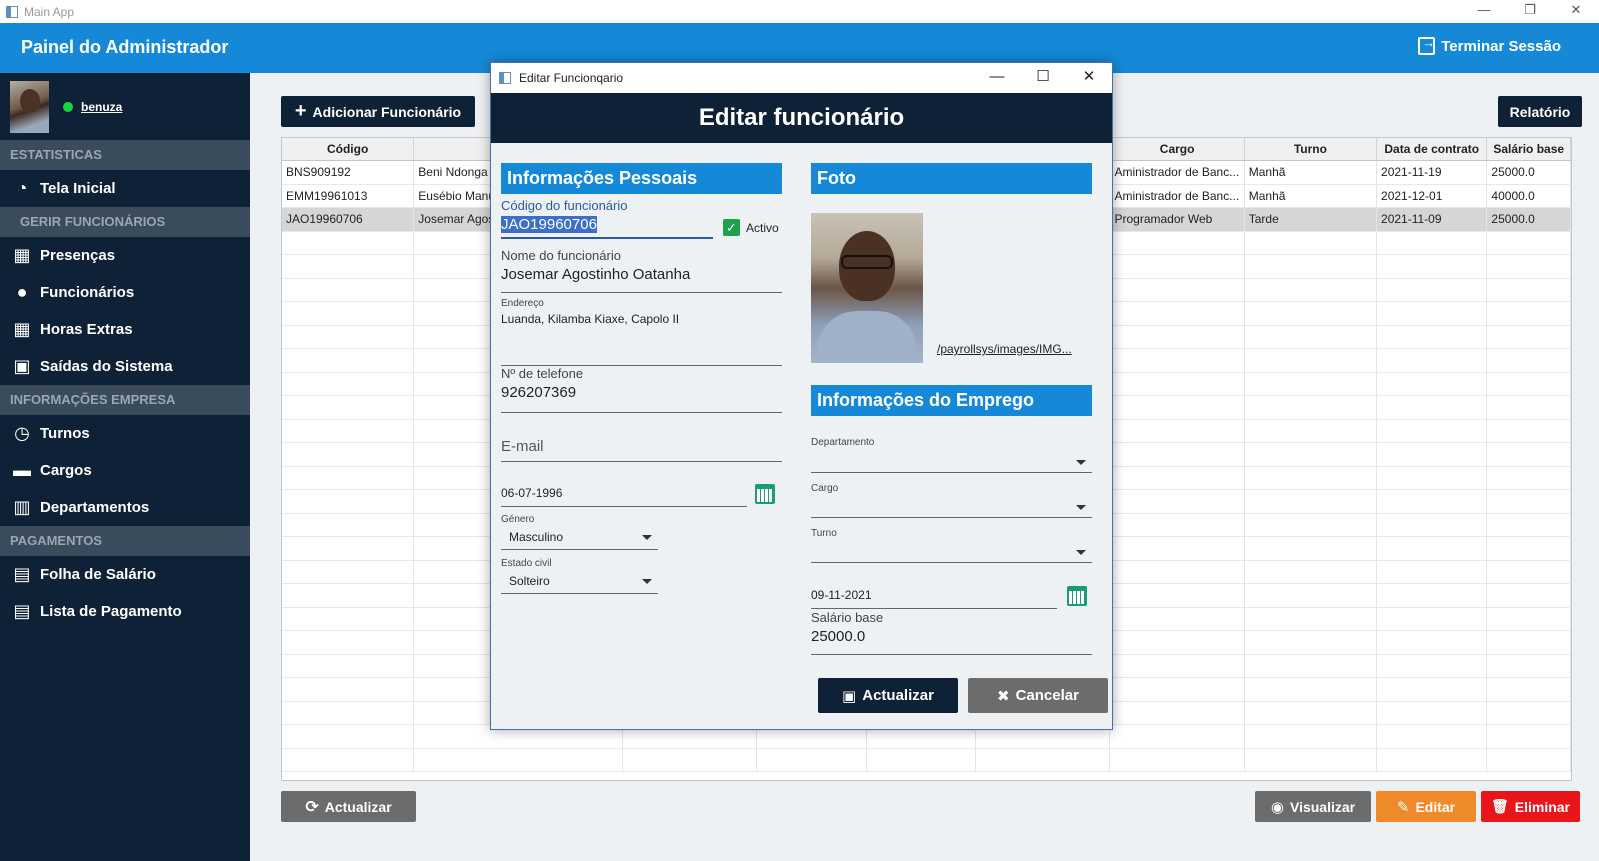 The image size is (1599, 861). What do you see at coordinates (926, 760) in the screenshot?
I see `empty-table-row` at bounding box center [926, 760].